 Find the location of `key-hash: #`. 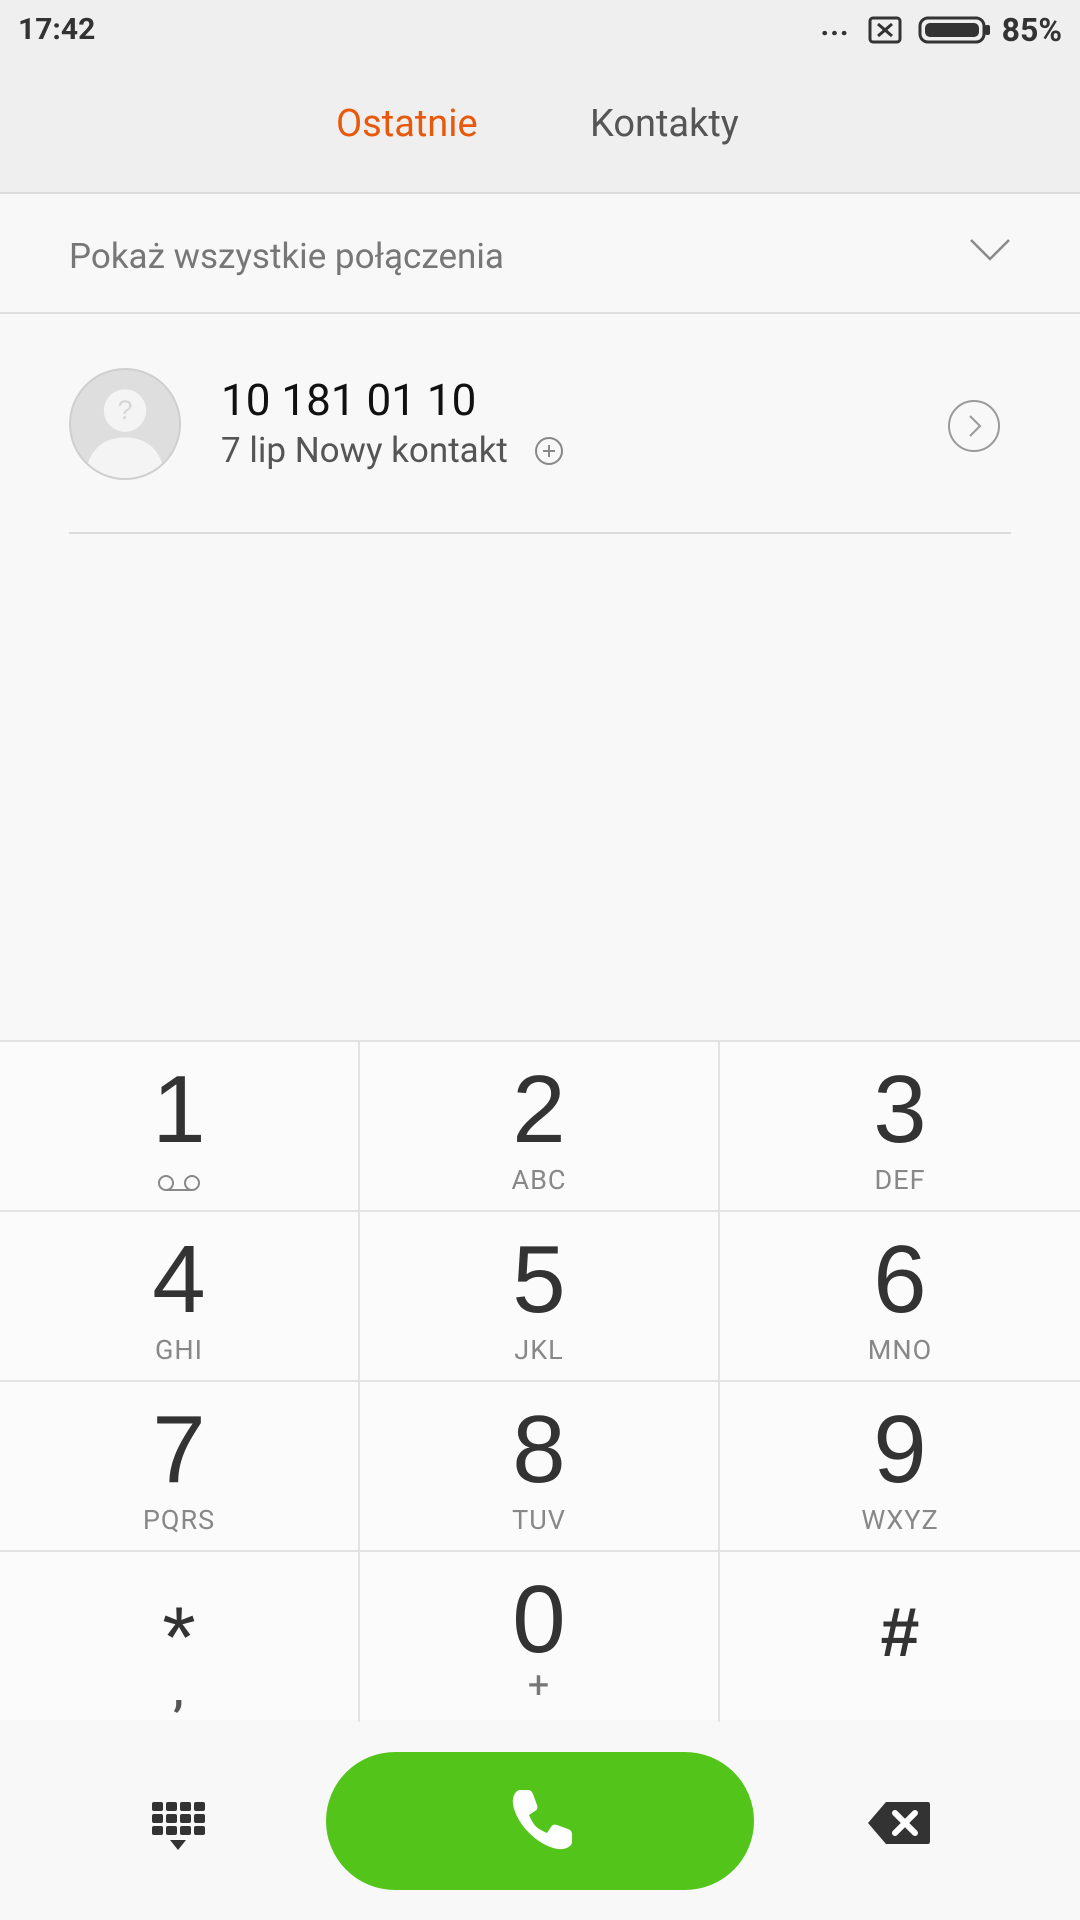

key-hash: # is located at coordinates (900, 1637).